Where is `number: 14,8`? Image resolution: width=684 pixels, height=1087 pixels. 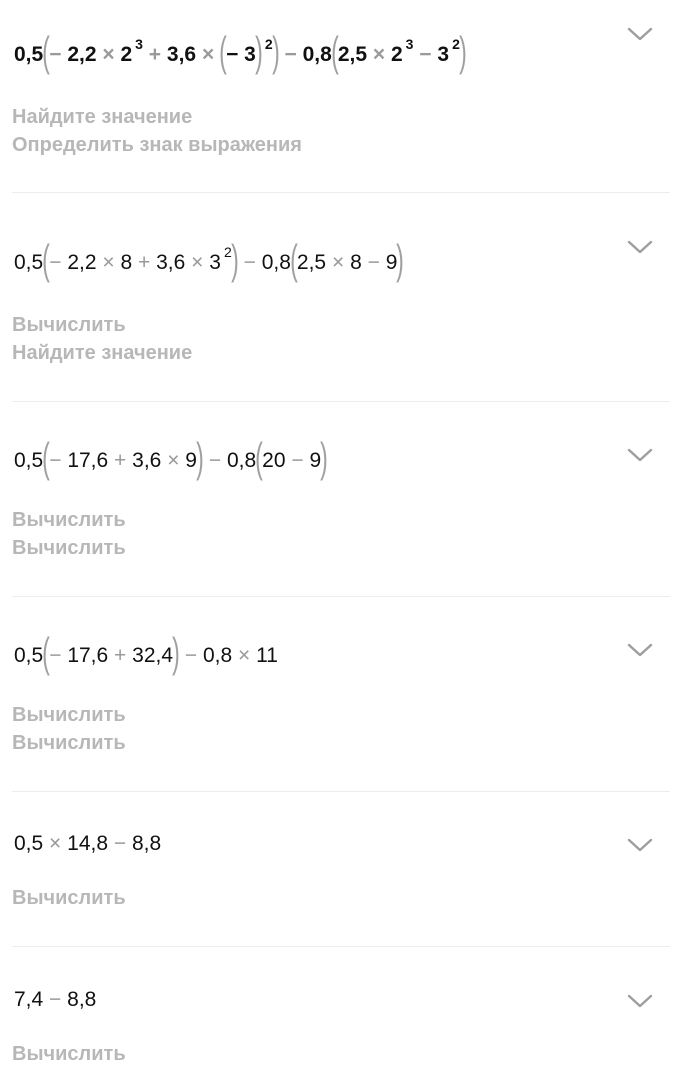
number: 14,8 is located at coordinates (88, 843).